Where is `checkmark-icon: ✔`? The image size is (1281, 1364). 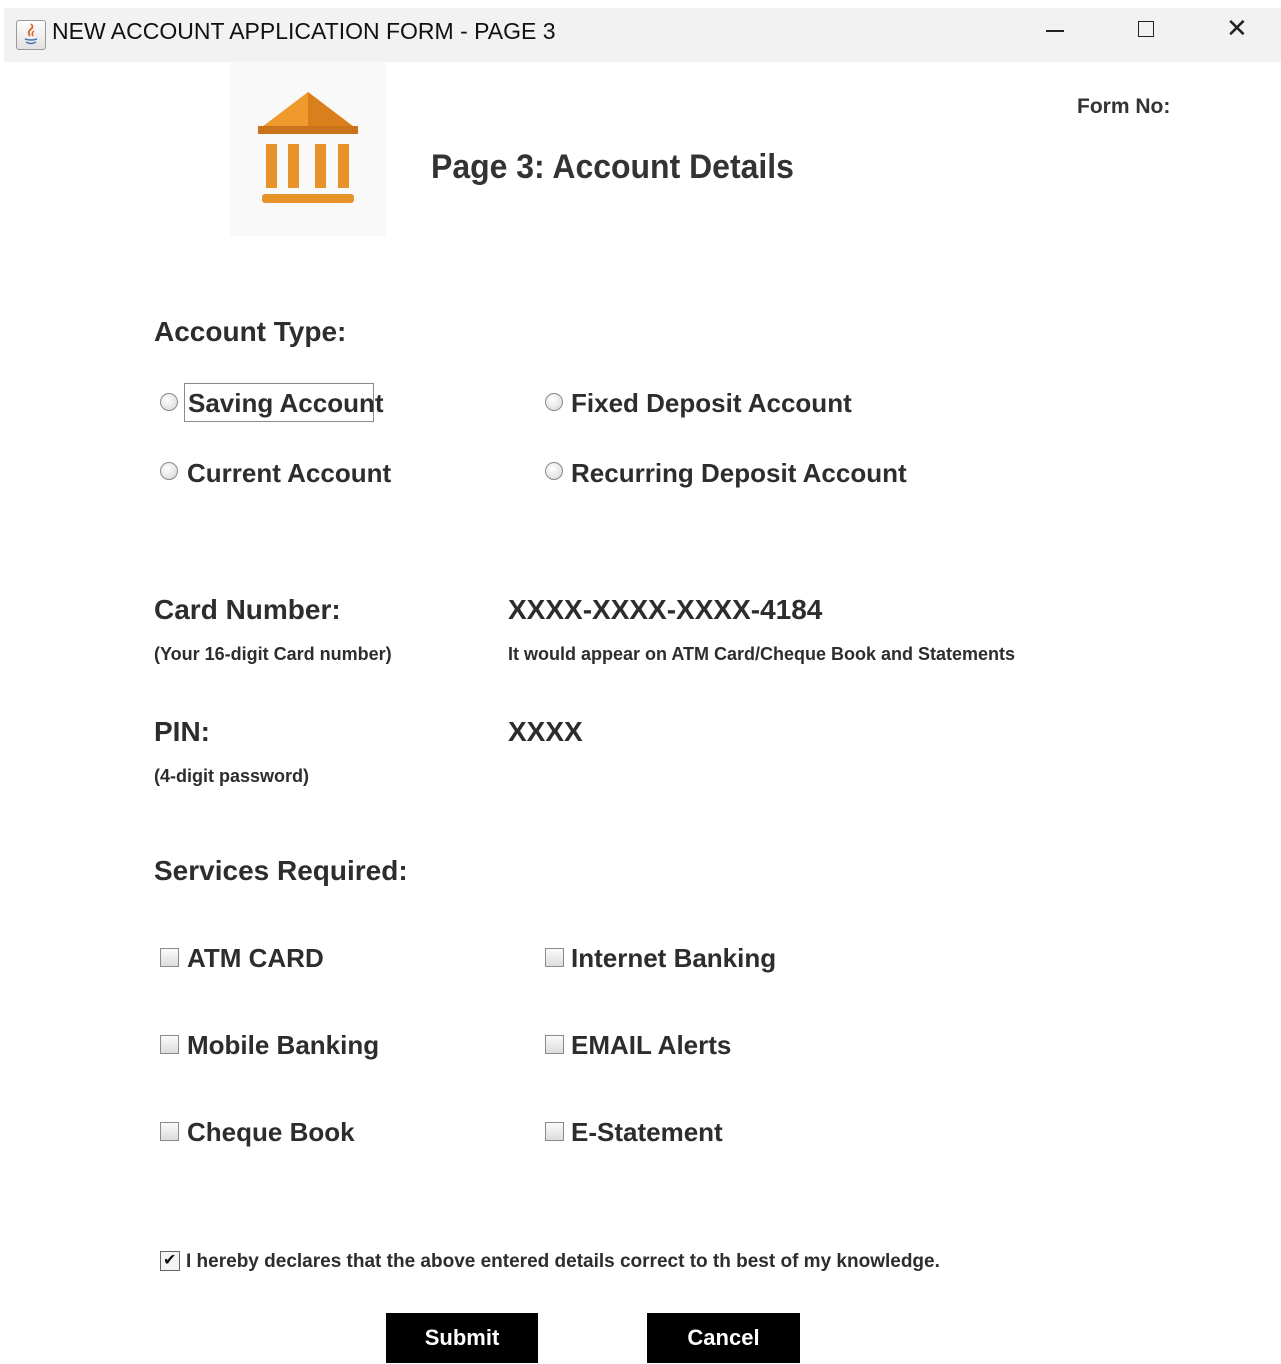 checkmark-icon: ✔ is located at coordinates (170, 1259).